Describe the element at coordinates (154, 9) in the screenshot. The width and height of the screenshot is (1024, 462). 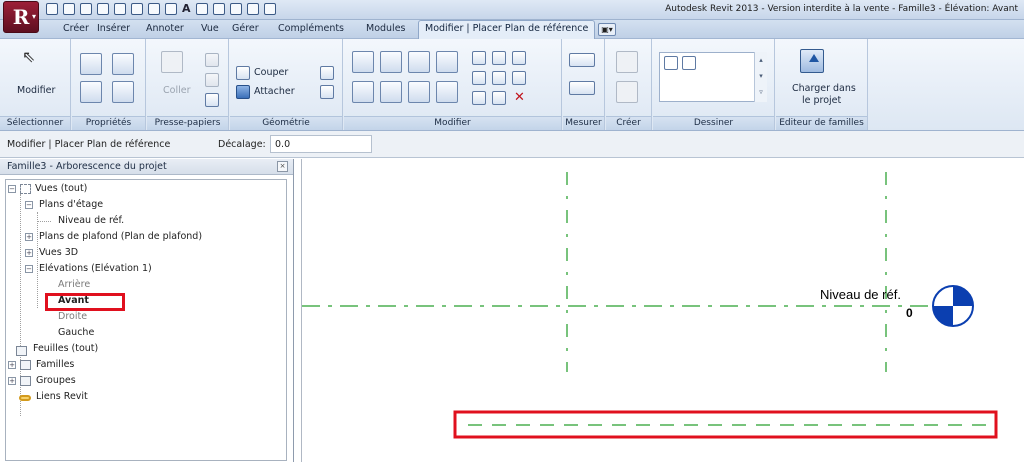
I see `dimension-icon` at that location.